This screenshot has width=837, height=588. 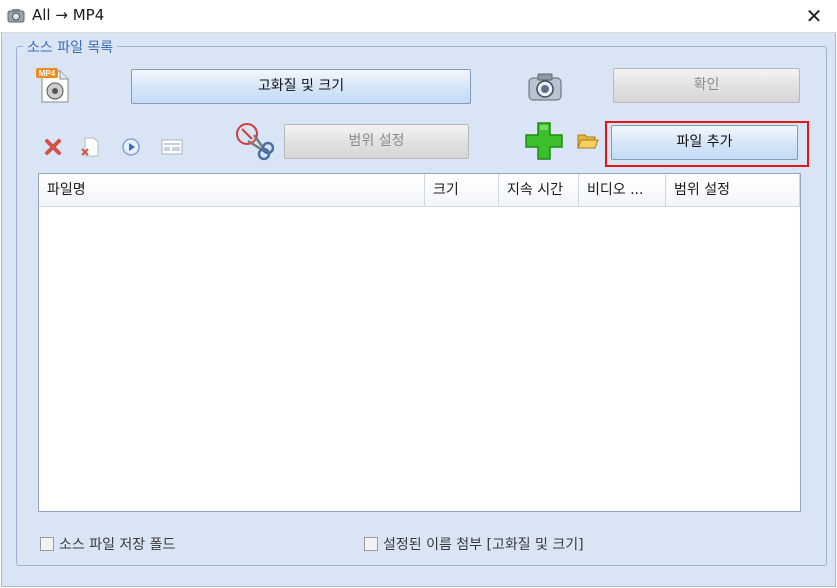 I want to click on group-label: 소스 파일 목록, so click(x=70, y=47).